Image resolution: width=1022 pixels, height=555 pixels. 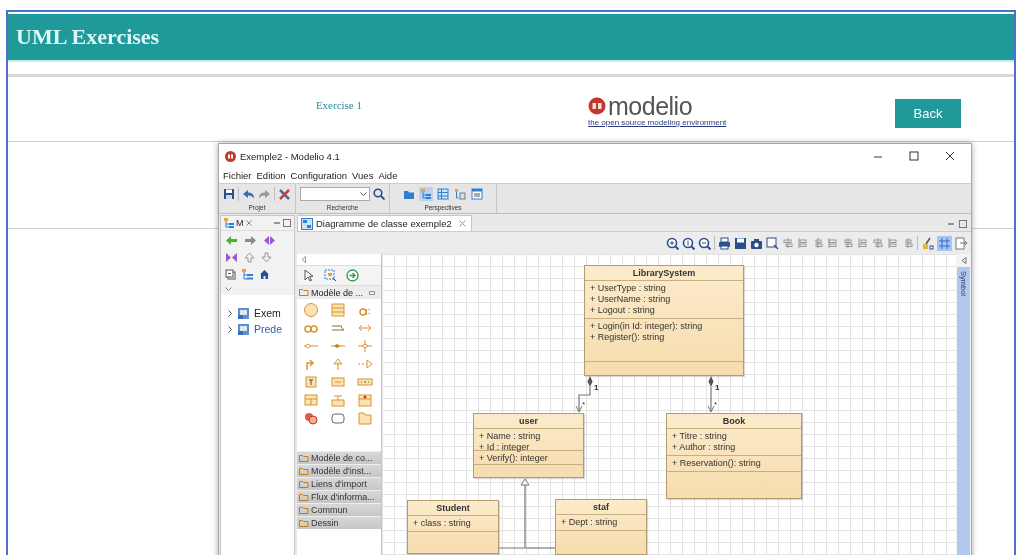 I want to click on circle-arrow-icon, so click(x=352, y=275).